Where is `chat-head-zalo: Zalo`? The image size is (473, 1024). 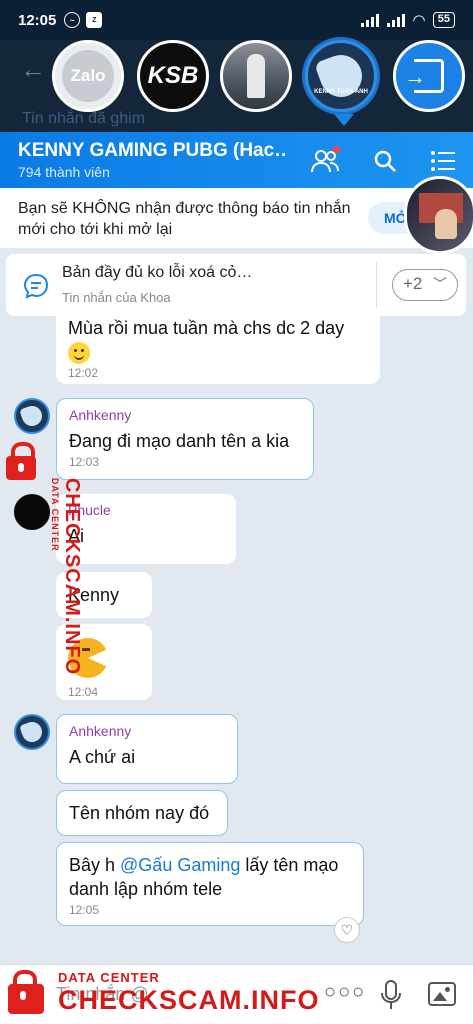 chat-head-zalo: Zalo is located at coordinates (88, 76).